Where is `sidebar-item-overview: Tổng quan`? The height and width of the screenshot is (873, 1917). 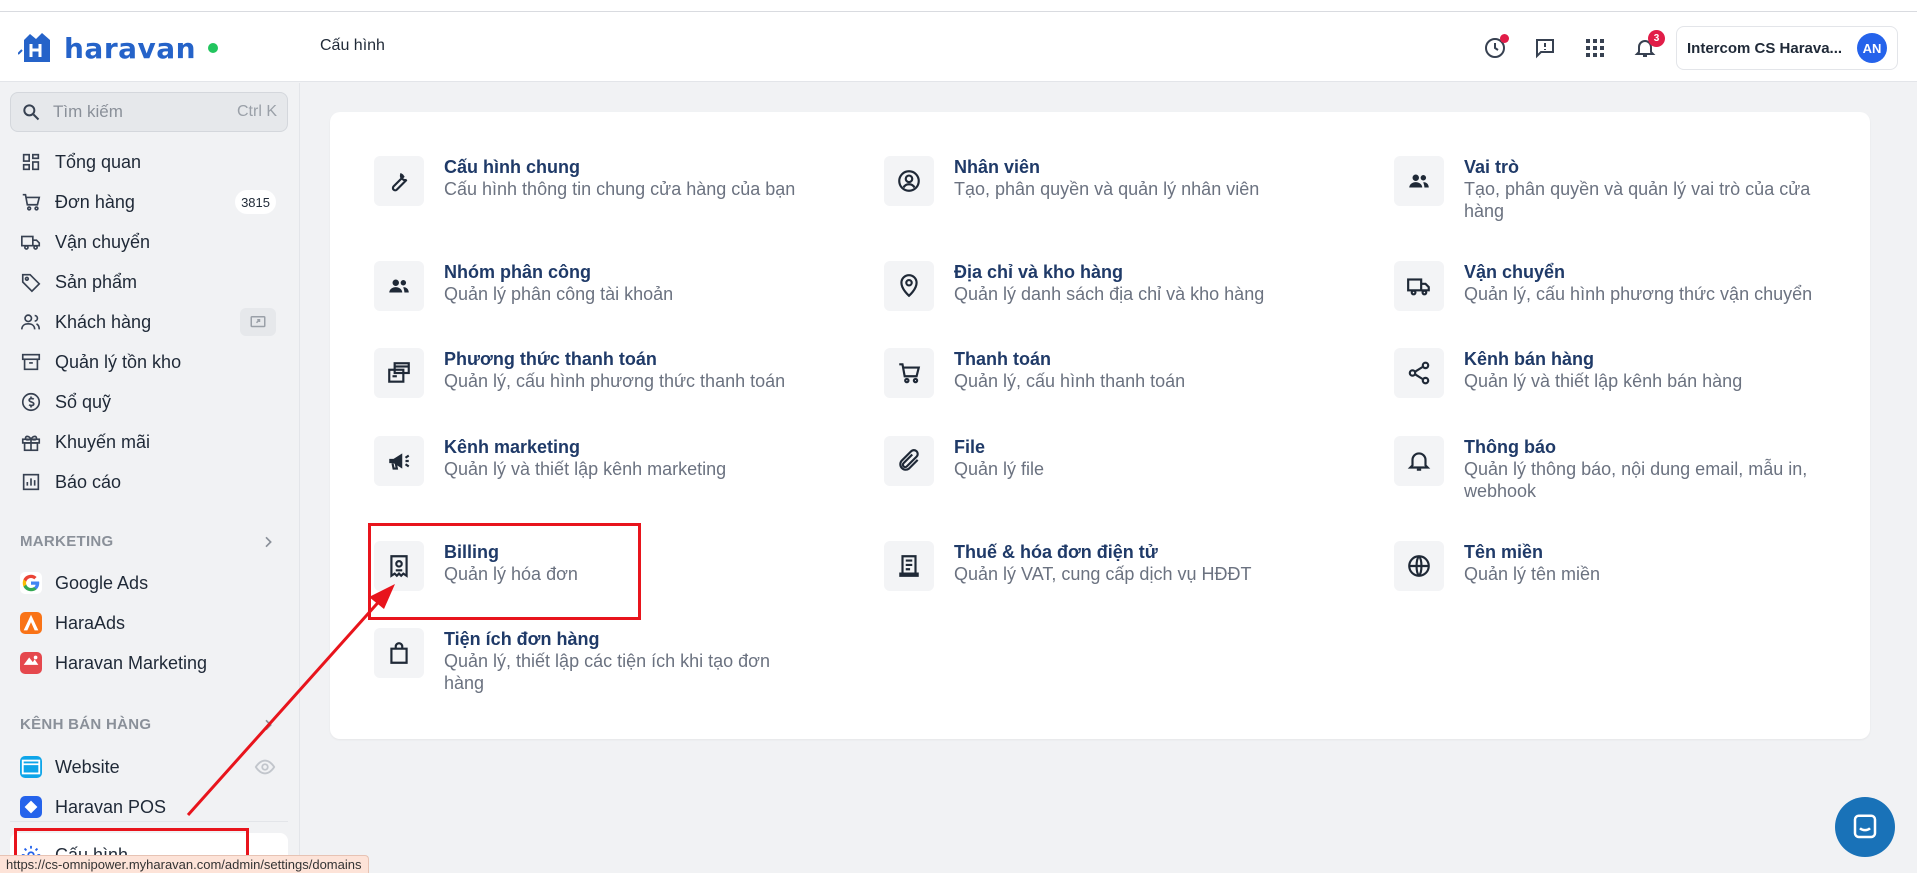 sidebar-item-overview: Tổng quan is located at coordinates (150, 162).